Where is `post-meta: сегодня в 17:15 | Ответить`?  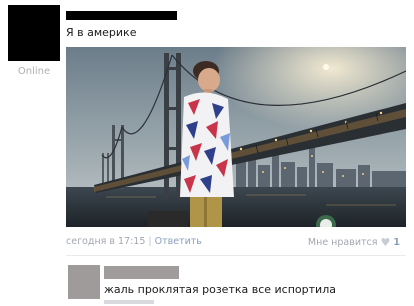
post-meta: сегодня в 17:15 | Ответить is located at coordinates (134, 241).